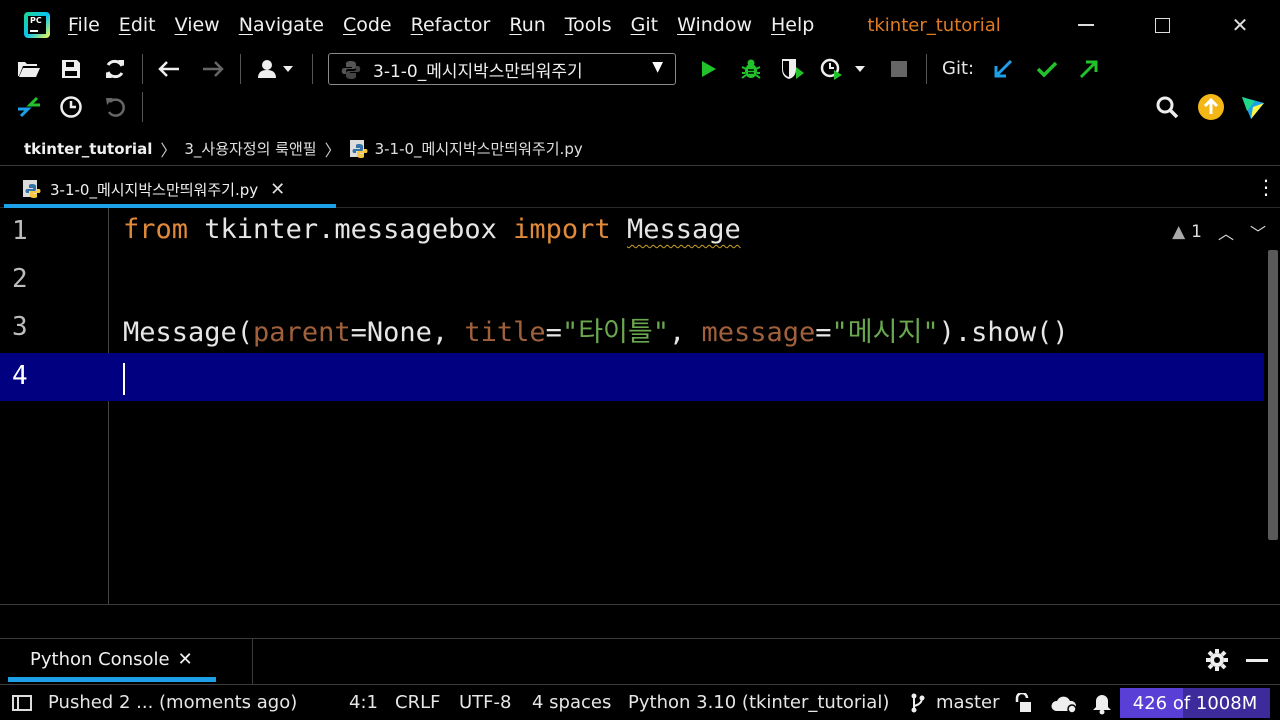  I want to click on chevron-up-icon: ︿, so click(1226, 232).